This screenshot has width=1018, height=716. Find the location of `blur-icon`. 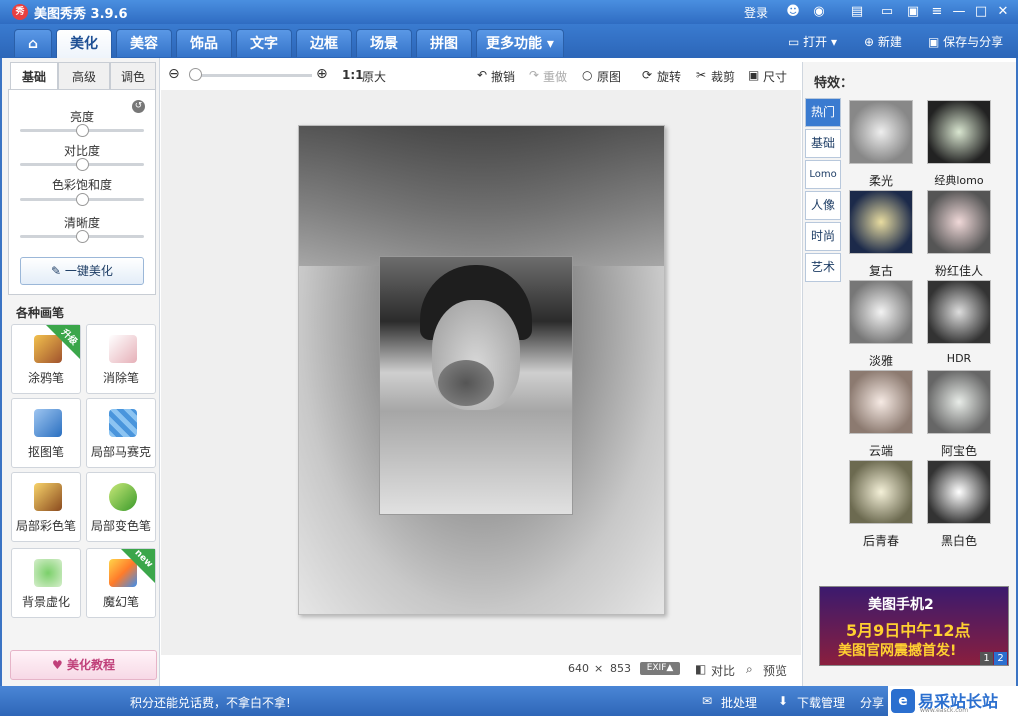

blur-icon is located at coordinates (48, 573).